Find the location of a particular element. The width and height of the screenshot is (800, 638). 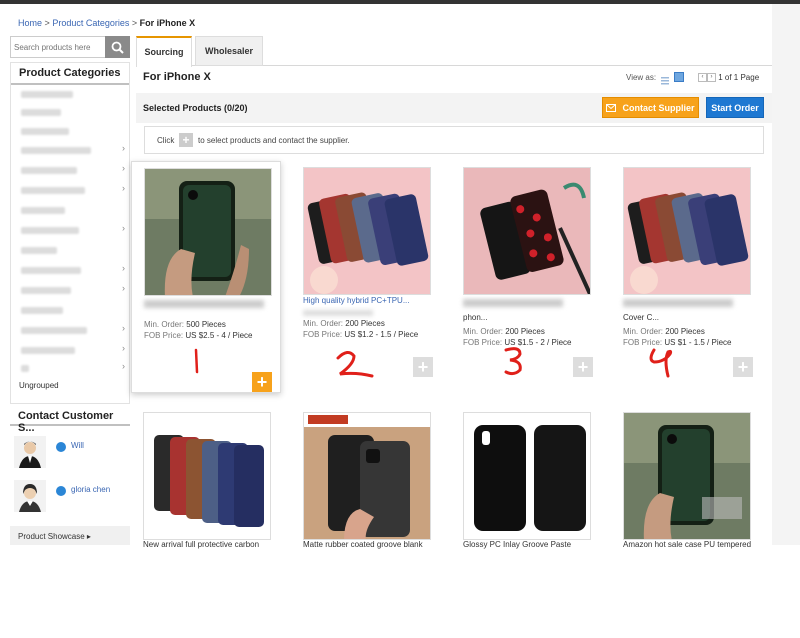

product-card: New arrival full protective carbon is located at coordinates (206, 525).